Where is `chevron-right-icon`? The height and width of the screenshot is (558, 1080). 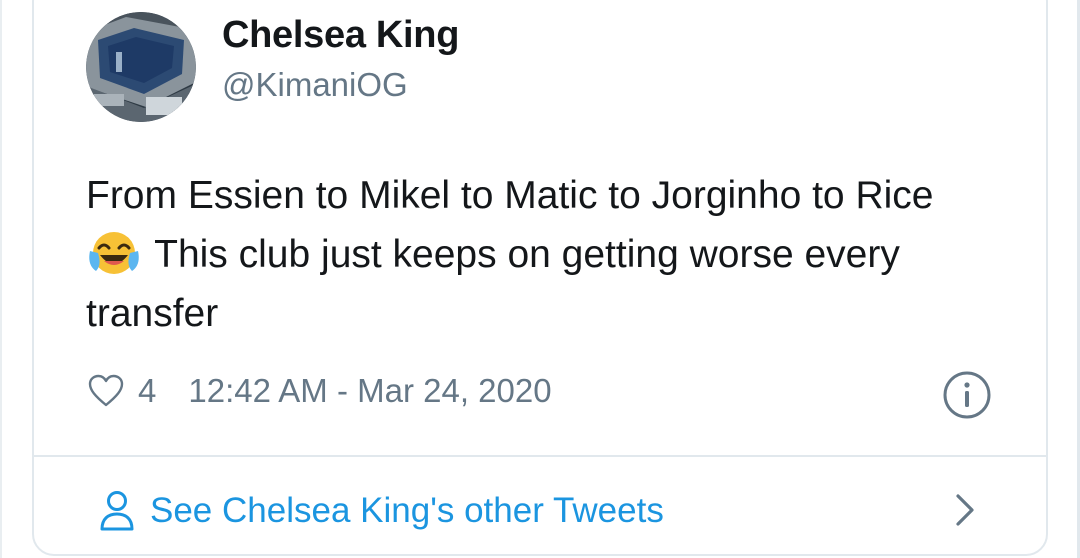
chevron-right-icon is located at coordinates (965, 510).